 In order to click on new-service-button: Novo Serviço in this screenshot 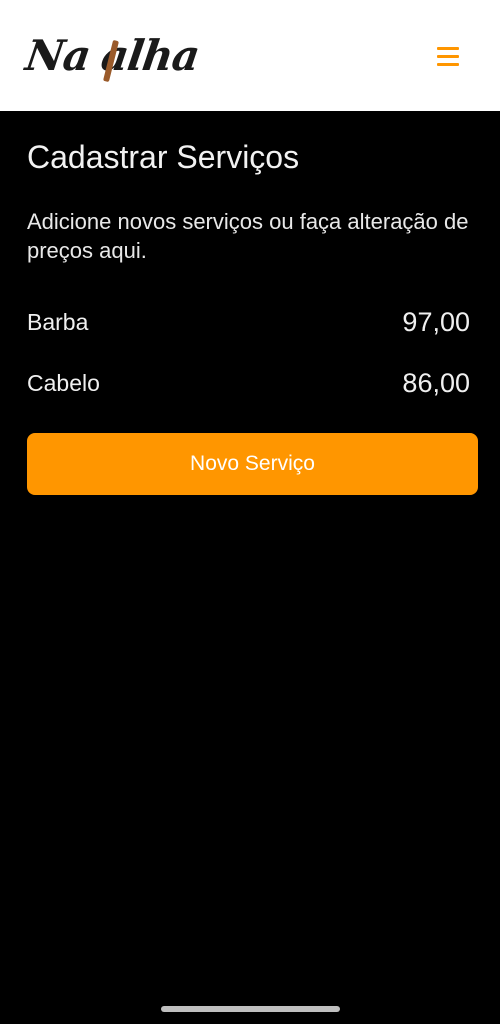, I will do `click(252, 464)`.